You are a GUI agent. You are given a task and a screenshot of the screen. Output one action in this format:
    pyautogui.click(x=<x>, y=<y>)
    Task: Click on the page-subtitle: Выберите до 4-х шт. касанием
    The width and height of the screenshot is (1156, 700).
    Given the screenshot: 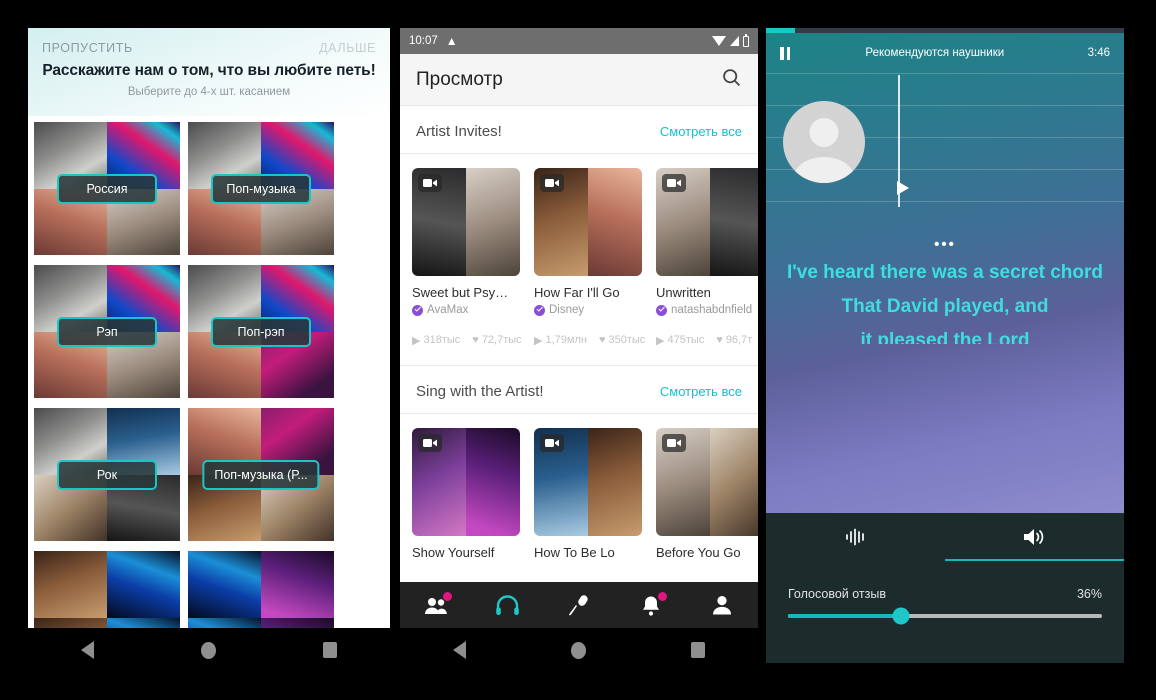 What is the action you would take?
    pyautogui.click(x=209, y=92)
    